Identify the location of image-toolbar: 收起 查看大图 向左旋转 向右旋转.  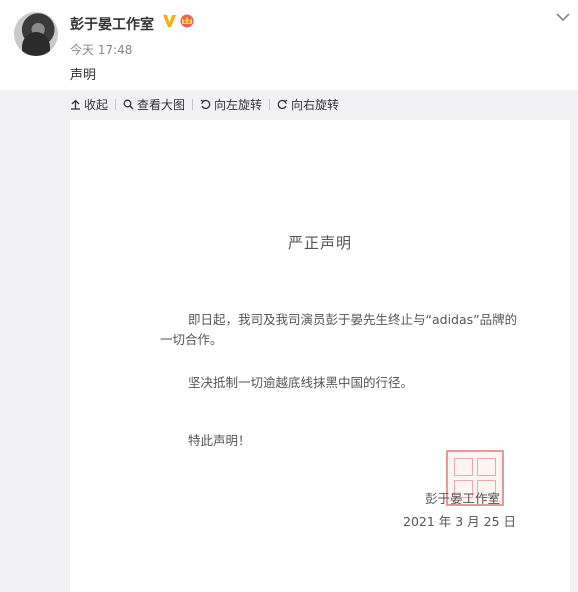
(204, 104).